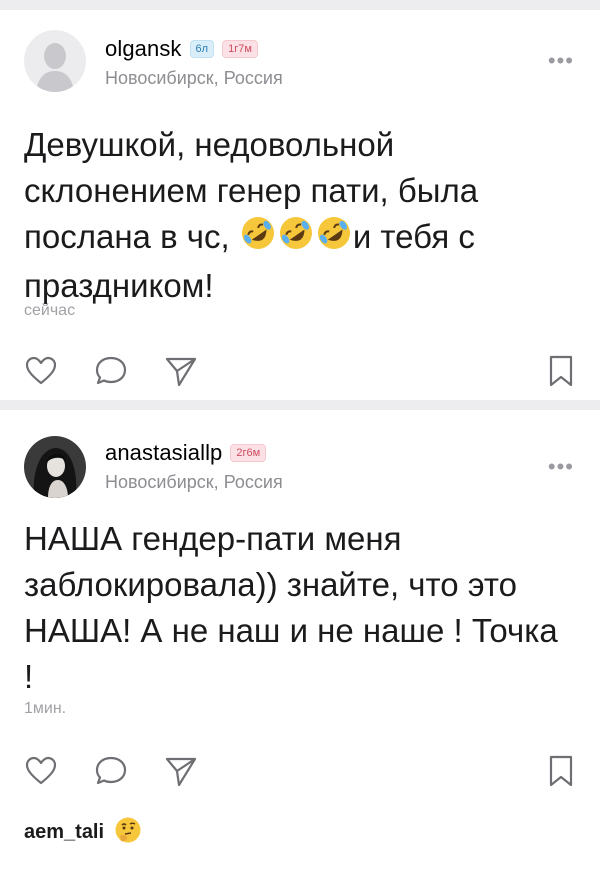 The height and width of the screenshot is (878, 600). Describe the element at coordinates (128, 832) in the screenshot. I see `thinking-face-emoji` at that location.